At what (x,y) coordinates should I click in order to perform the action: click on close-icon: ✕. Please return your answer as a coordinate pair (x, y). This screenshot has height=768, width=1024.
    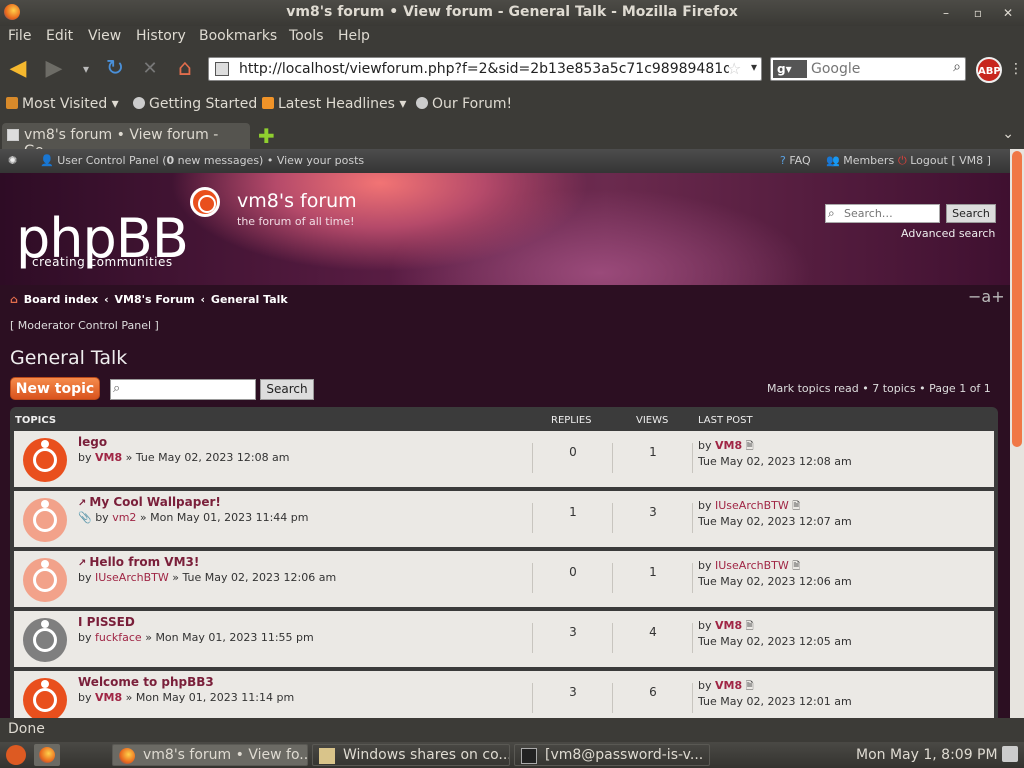
    Looking at the image, I should click on (1008, 13).